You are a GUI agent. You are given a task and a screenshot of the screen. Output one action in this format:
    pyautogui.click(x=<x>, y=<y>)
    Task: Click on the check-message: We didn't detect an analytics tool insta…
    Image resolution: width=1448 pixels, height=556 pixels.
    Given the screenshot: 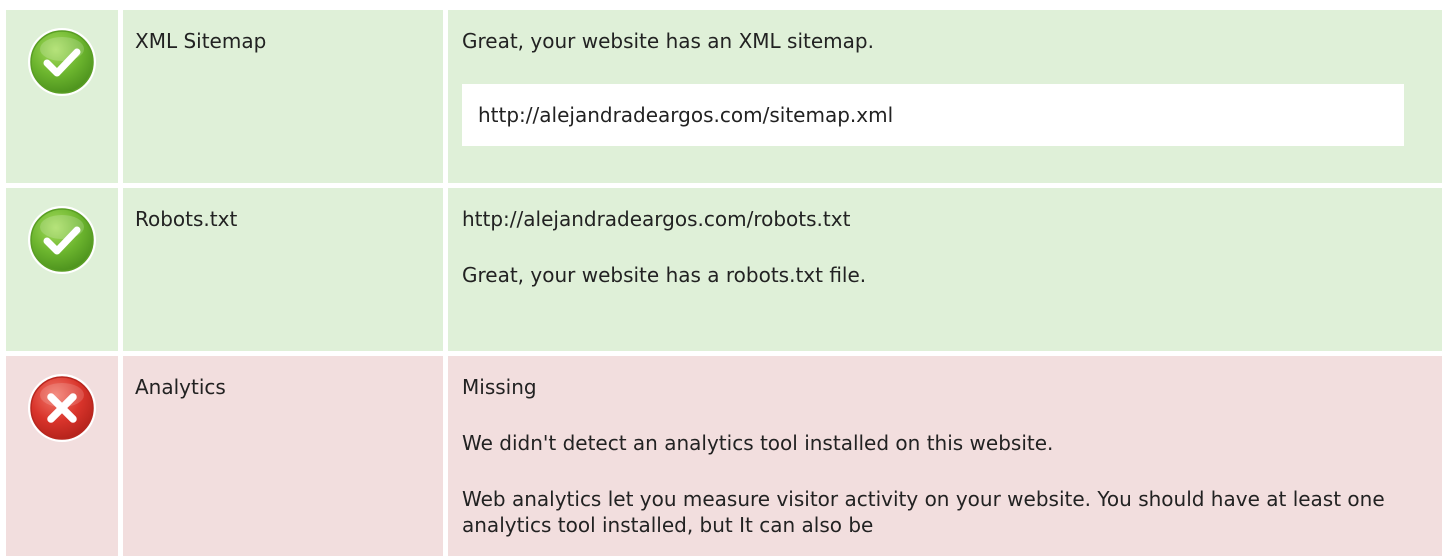 What is the action you would take?
    pyautogui.click(x=758, y=443)
    